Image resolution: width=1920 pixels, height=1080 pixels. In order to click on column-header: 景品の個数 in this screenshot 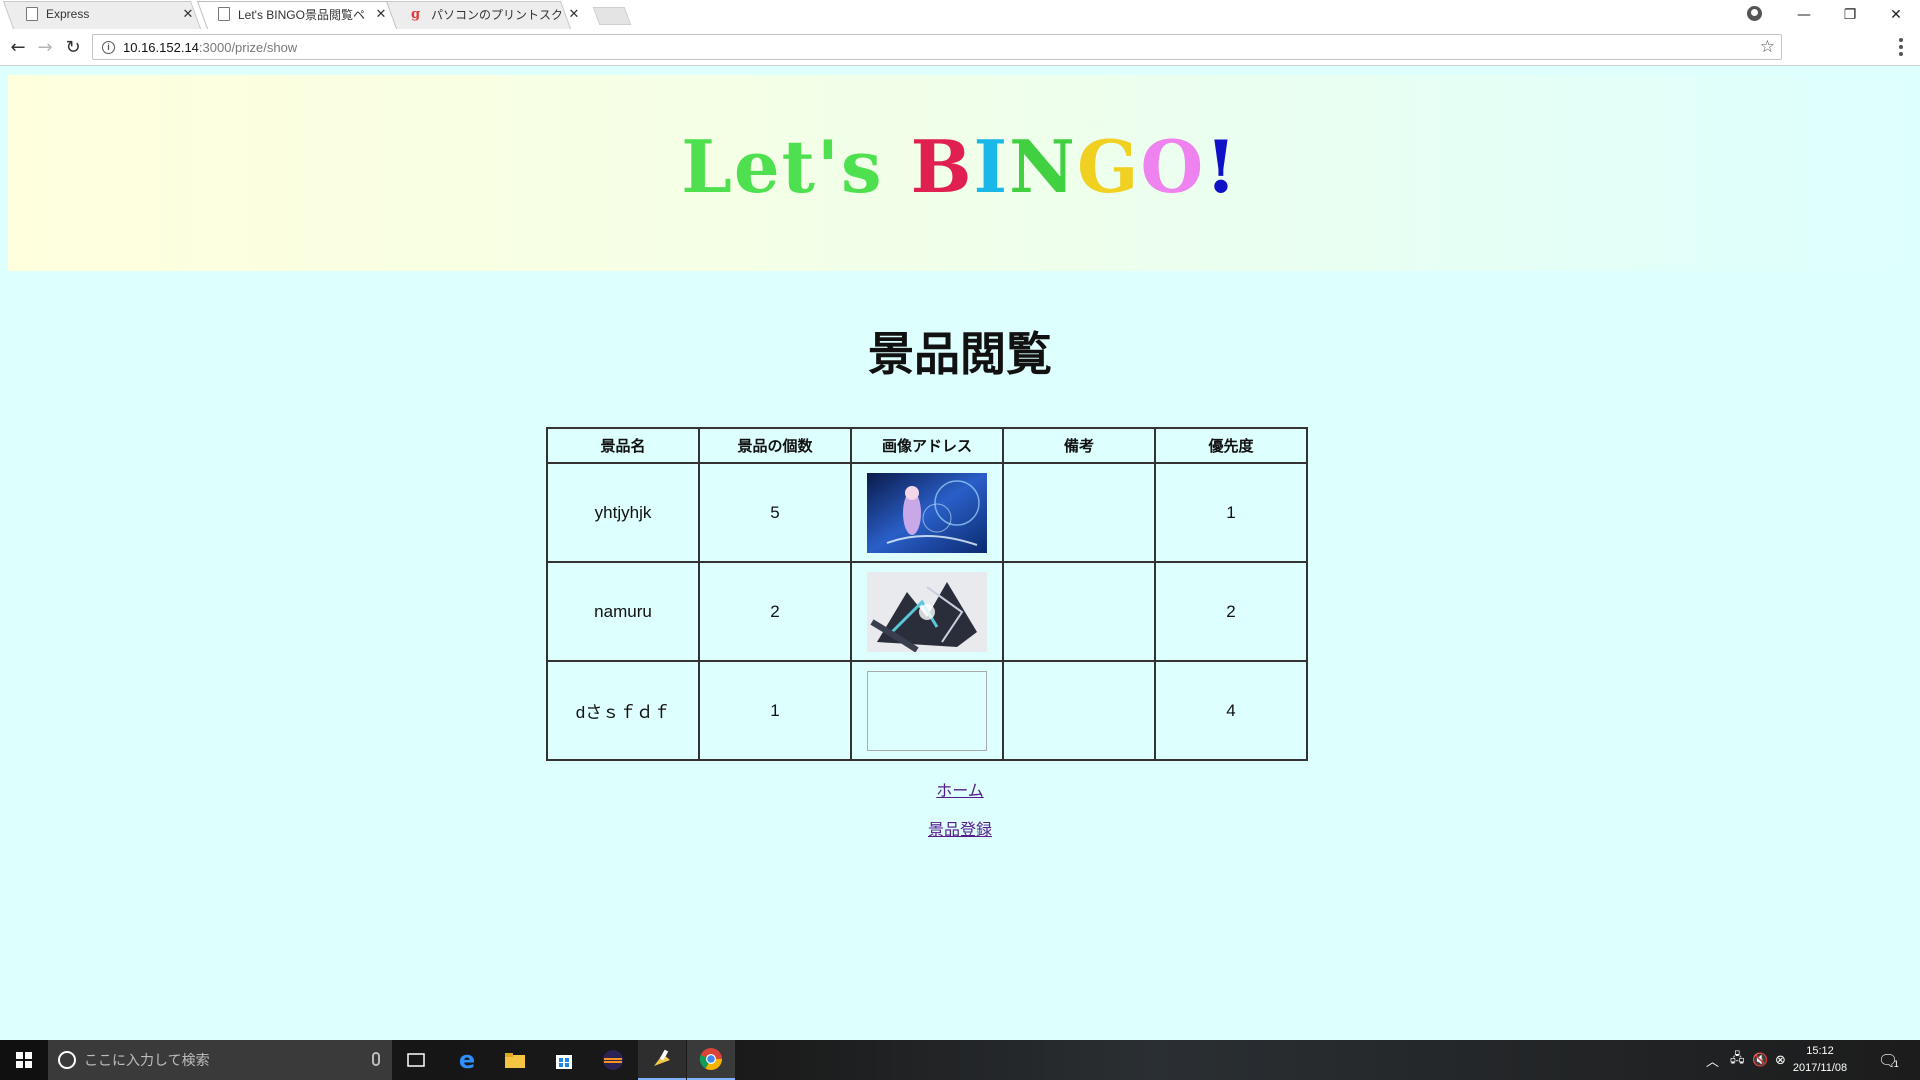, I will do `click(775, 445)`.